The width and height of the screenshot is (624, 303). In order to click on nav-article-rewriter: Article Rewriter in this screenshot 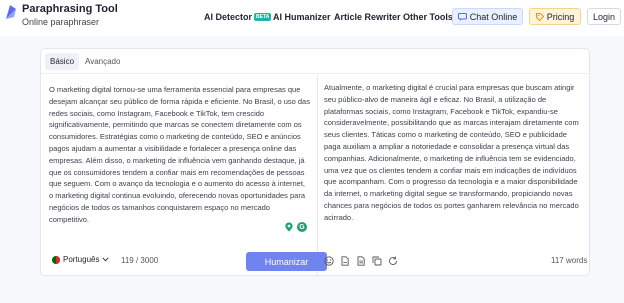, I will do `click(367, 17)`.